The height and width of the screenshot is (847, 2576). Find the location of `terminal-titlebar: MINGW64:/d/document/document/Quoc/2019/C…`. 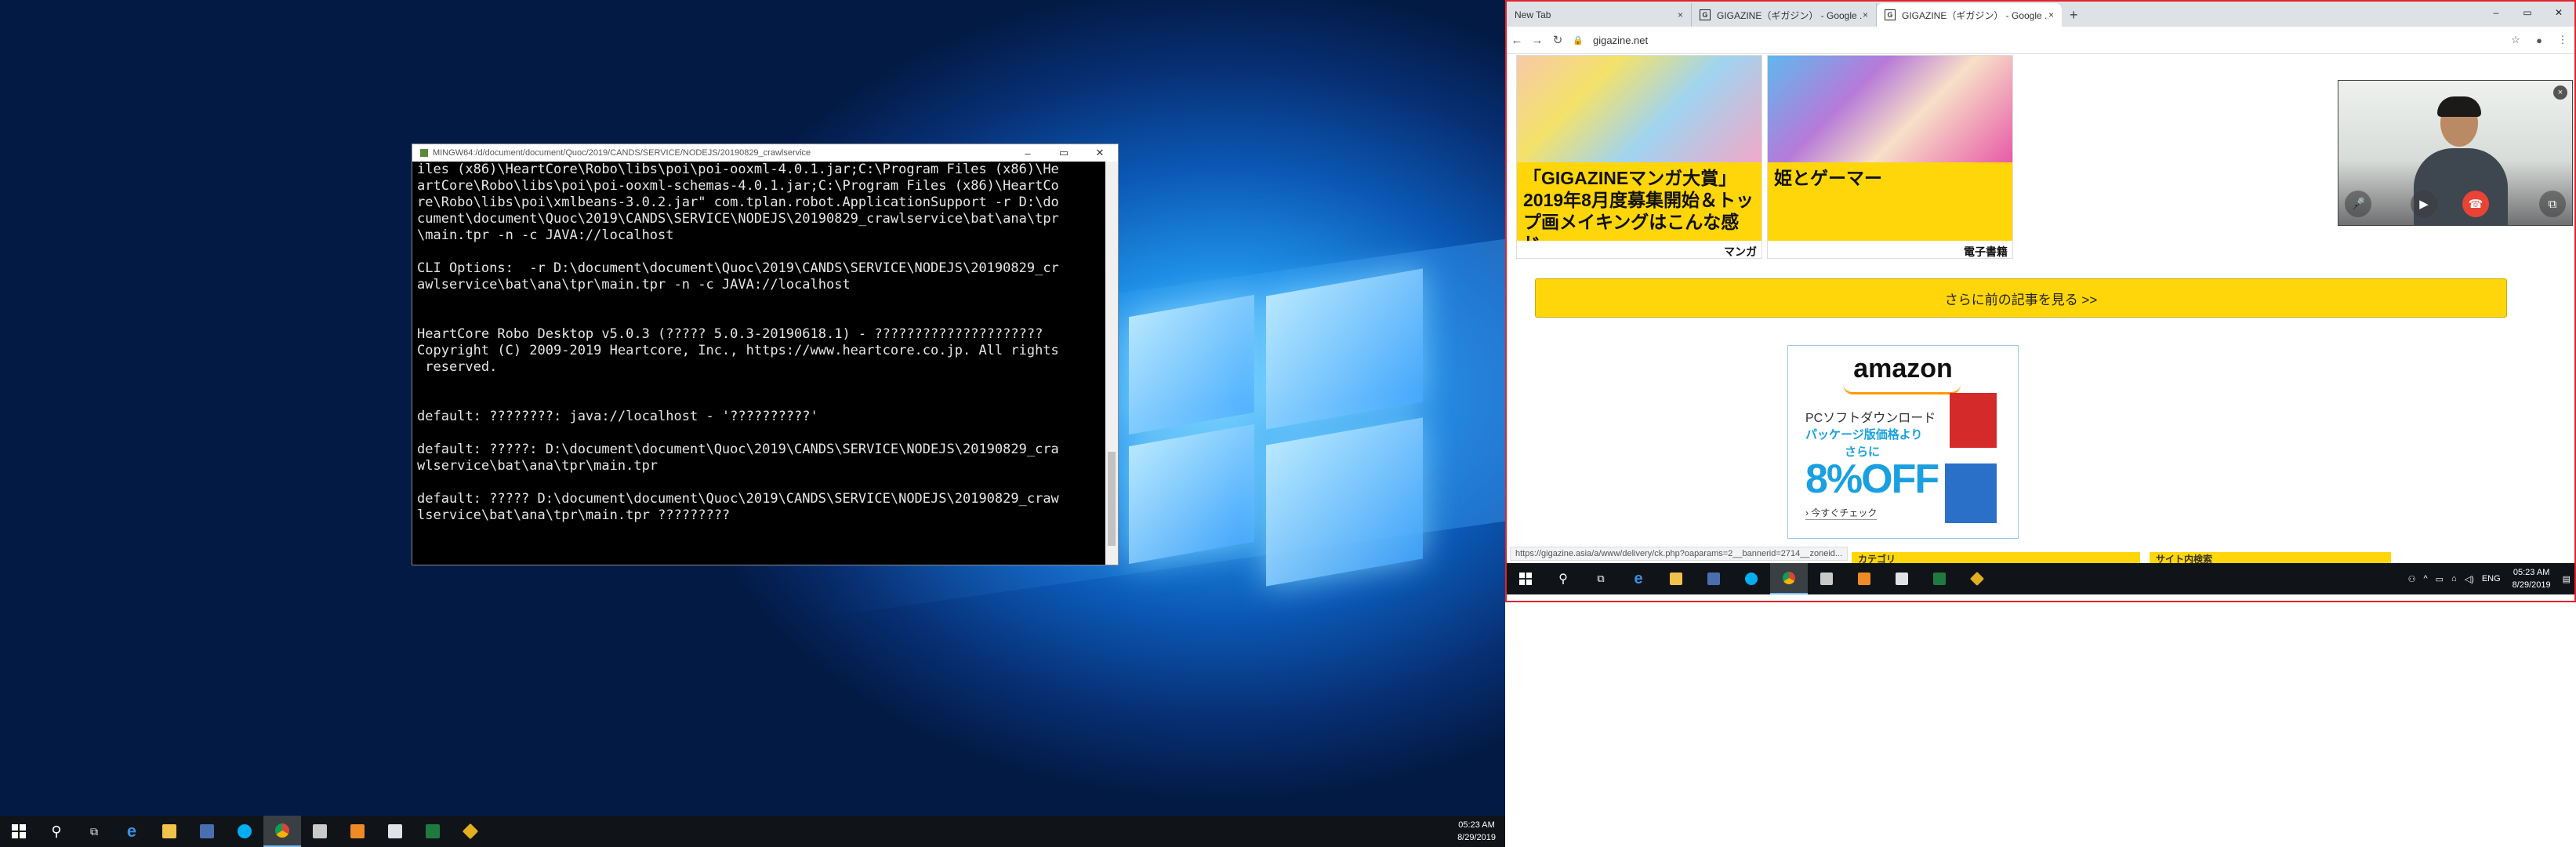

terminal-titlebar: MINGW64:/d/document/document/Quoc/2019/C… is located at coordinates (765, 153).